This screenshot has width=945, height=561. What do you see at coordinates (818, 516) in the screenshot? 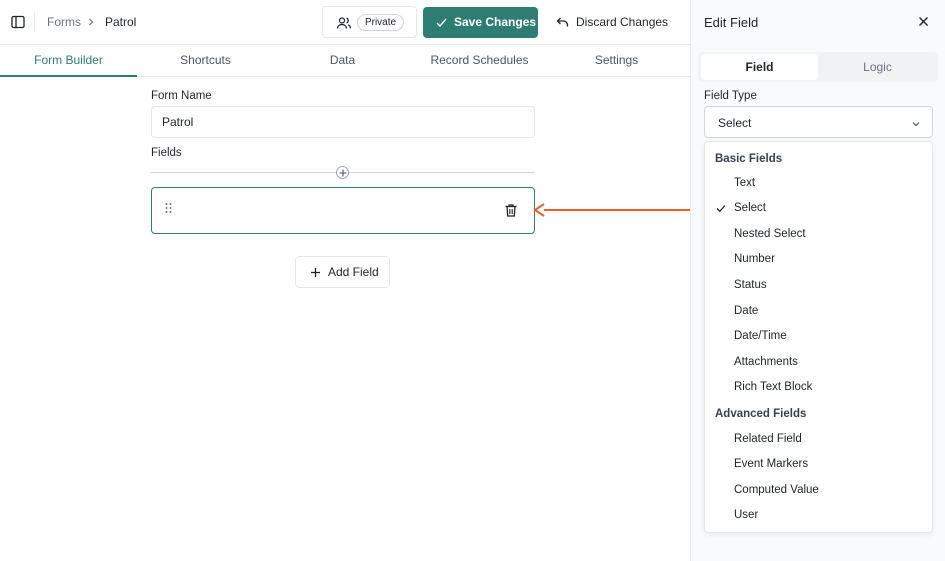
I see `option-user: User` at bounding box center [818, 516].